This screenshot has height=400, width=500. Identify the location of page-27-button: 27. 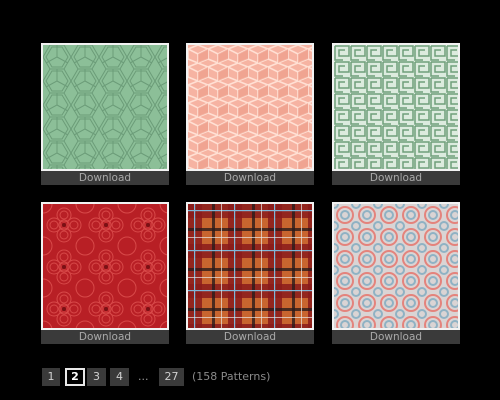
(171, 377).